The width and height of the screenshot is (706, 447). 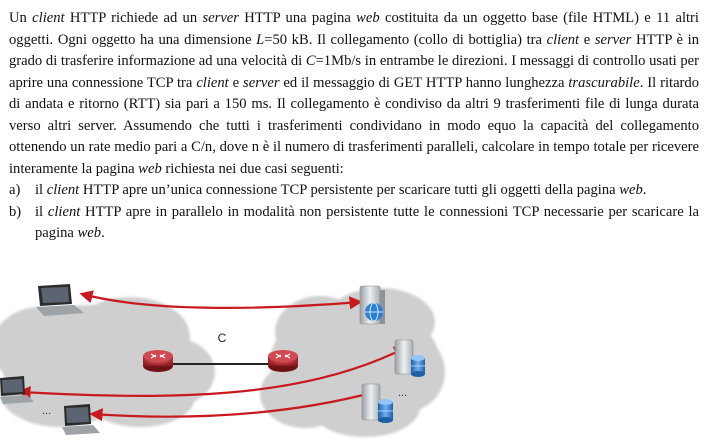 I want to click on left-cloud, so click(x=107, y=362).